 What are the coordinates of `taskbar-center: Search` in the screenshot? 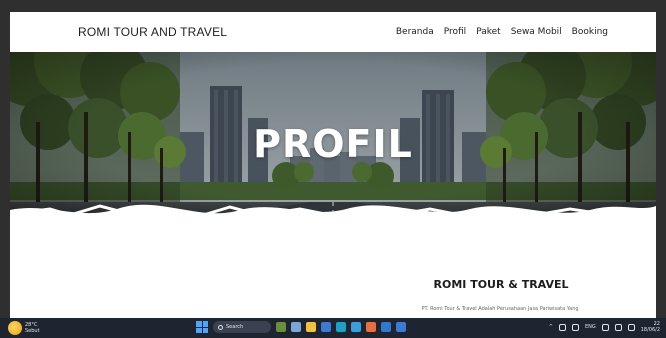 It's located at (301, 327).